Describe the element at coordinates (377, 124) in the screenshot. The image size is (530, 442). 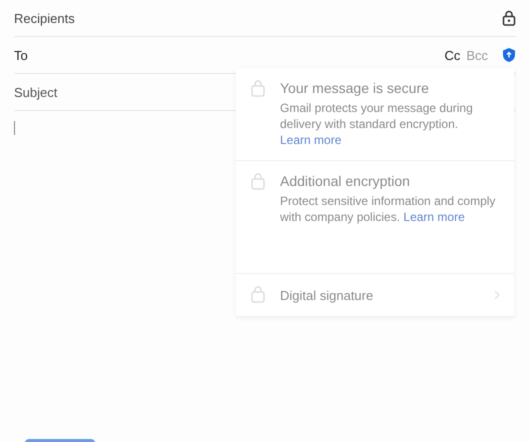
I see `section-description: Gmail protects your message during delivery with standard encryption. Learn more` at that location.